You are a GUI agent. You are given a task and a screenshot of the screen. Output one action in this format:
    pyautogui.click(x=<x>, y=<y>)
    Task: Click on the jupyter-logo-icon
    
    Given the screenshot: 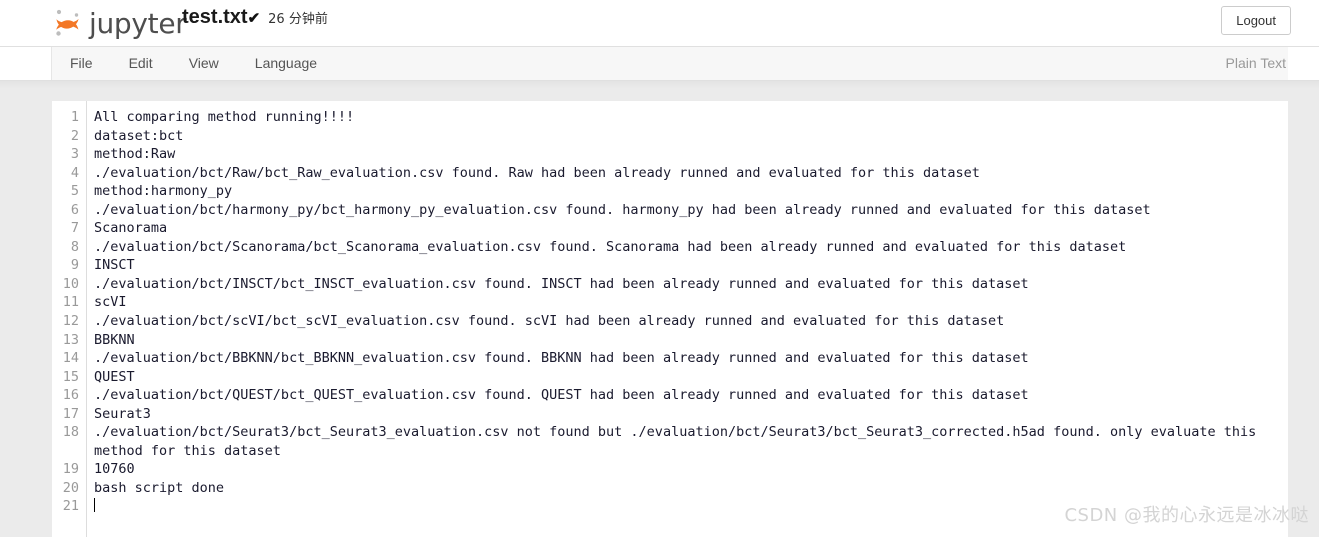 What is the action you would take?
    pyautogui.click(x=68, y=23)
    